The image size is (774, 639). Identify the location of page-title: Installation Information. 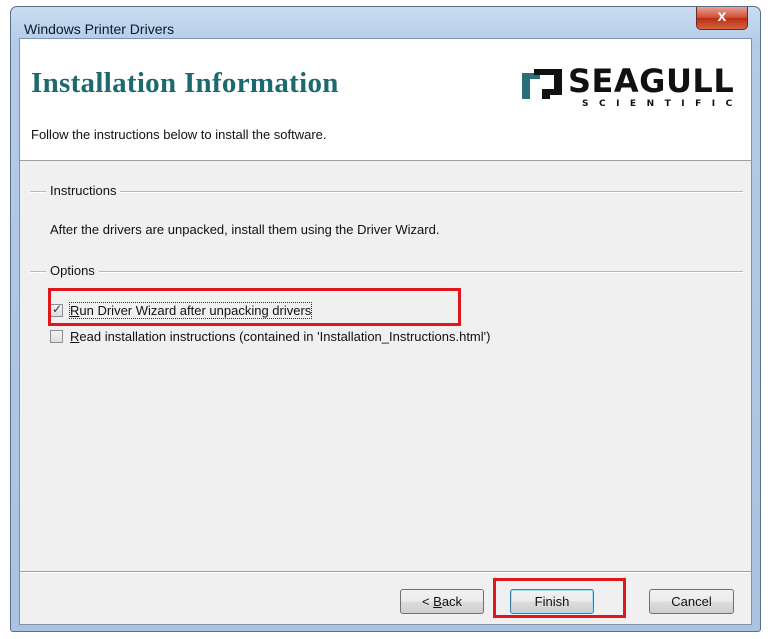
(185, 83).